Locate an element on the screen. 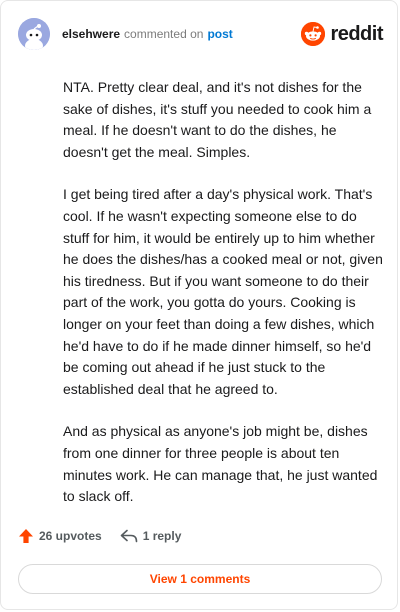 The image size is (400, 612). commented-on-text: commented on is located at coordinates (164, 34).